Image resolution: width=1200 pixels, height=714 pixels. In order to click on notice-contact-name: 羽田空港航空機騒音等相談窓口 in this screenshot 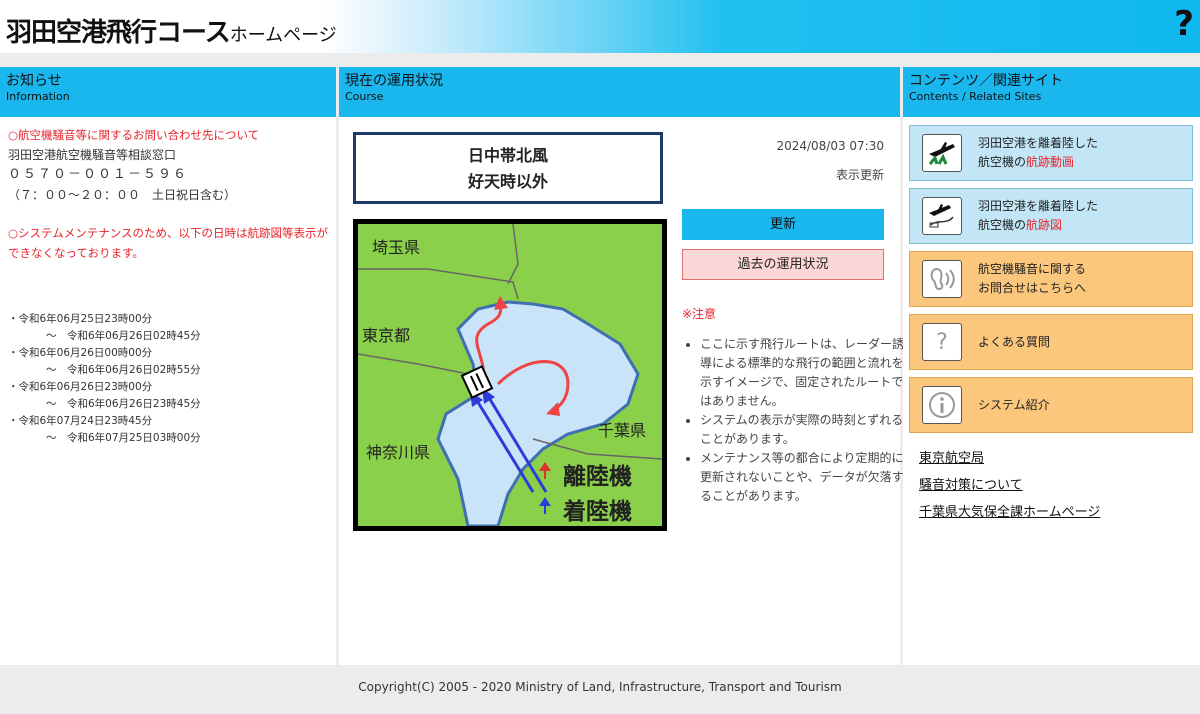, I will do `click(92, 155)`.